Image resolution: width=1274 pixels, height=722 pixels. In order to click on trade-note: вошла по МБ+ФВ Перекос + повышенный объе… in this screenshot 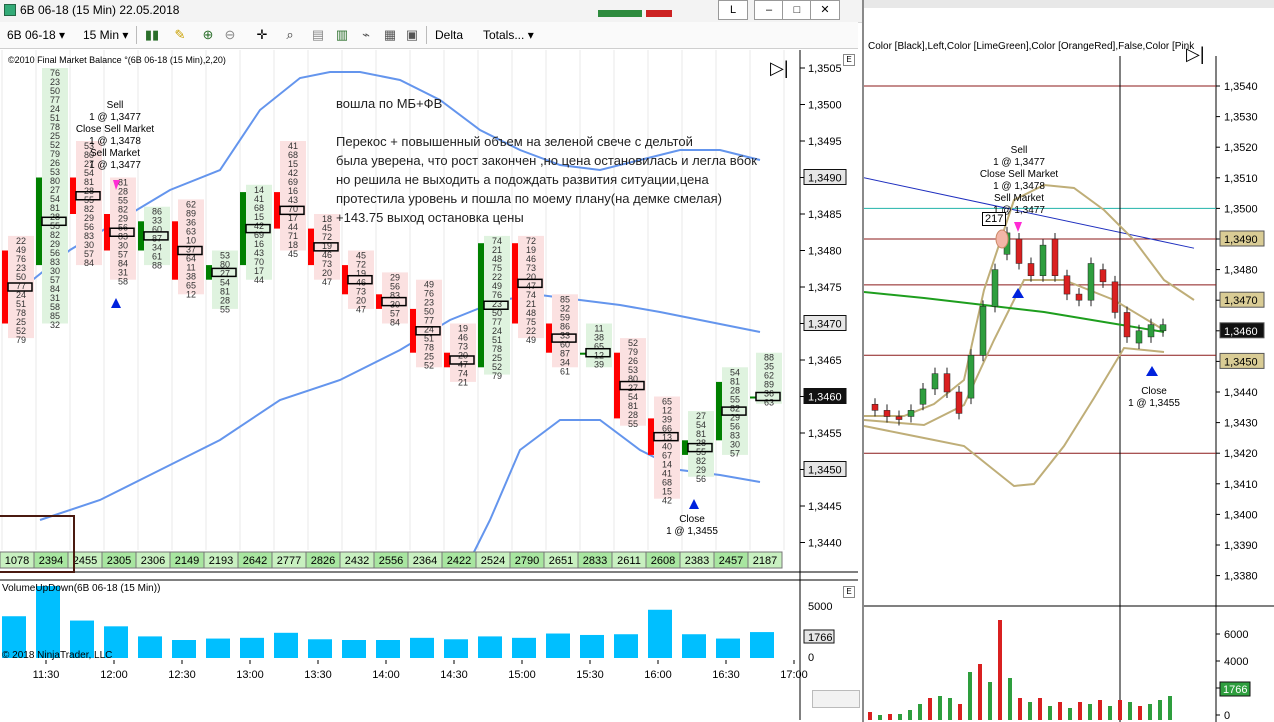, I will do `click(546, 162)`.